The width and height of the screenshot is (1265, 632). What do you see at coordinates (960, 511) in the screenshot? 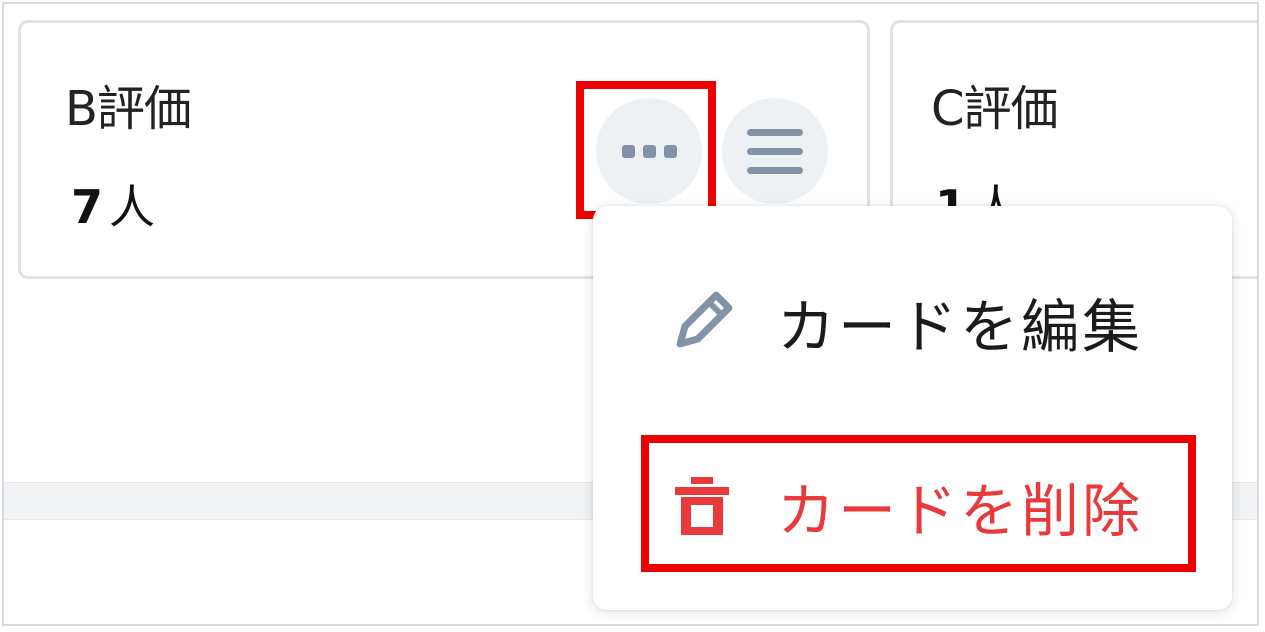
I see `menu-item-label: カードを削除` at bounding box center [960, 511].